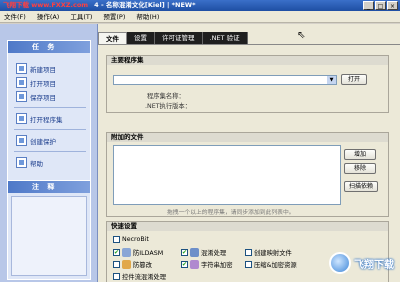 This screenshot has height=282, width=400. What do you see at coordinates (21, 140) in the screenshot?
I see `shield-icon` at bounding box center [21, 140].